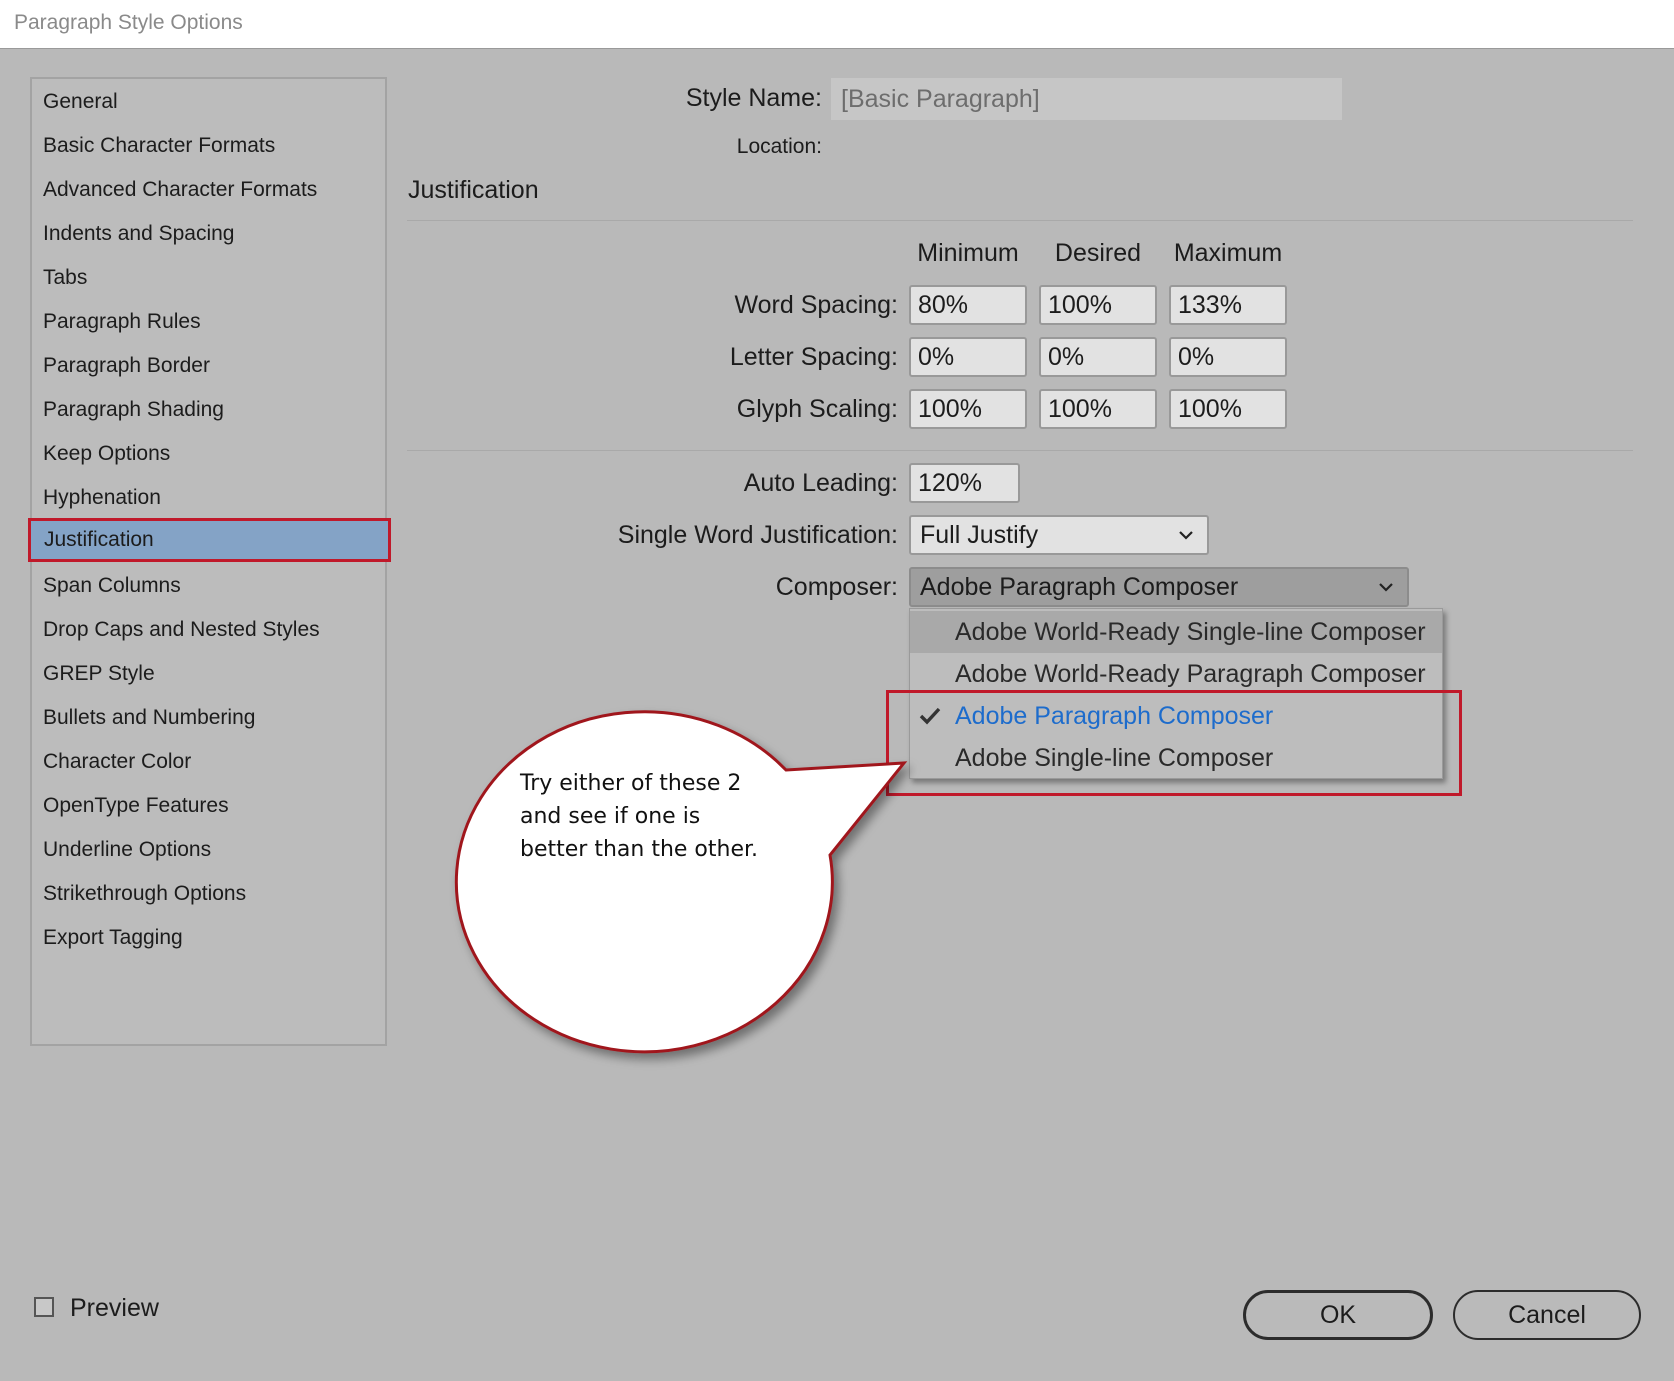 Image resolution: width=1674 pixels, height=1381 pixels. Describe the element at coordinates (813, 357) in the screenshot. I see `letter-spacing-label: Letter Spacing:` at that location.